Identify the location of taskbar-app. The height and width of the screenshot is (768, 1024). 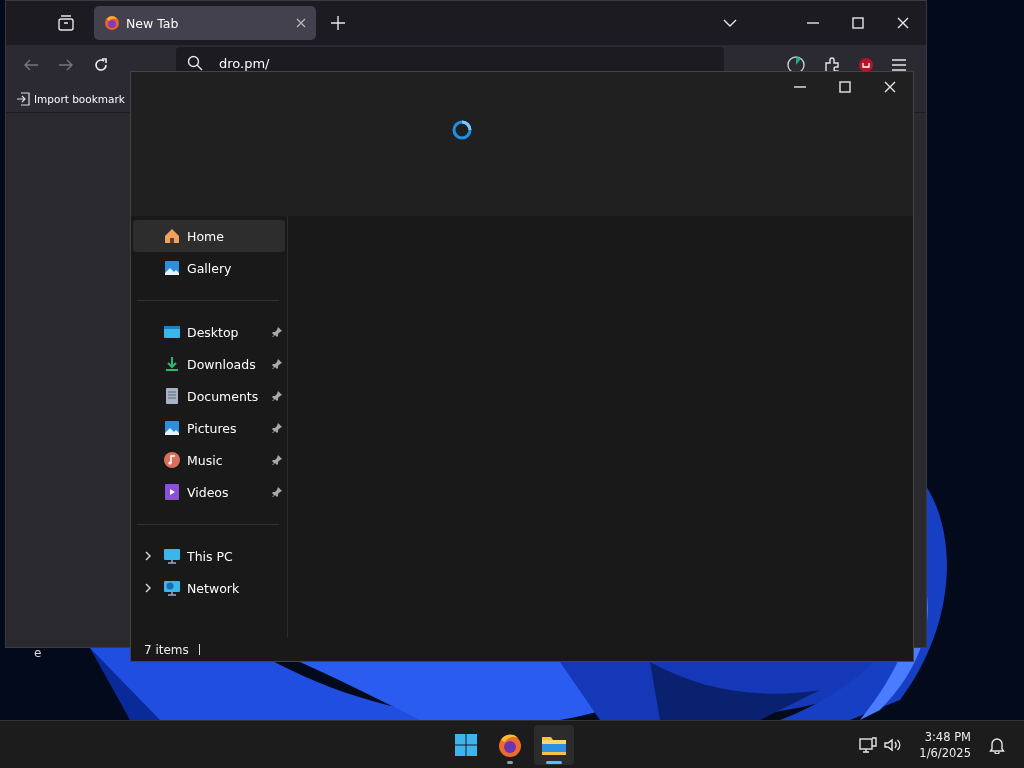
(554, 744).